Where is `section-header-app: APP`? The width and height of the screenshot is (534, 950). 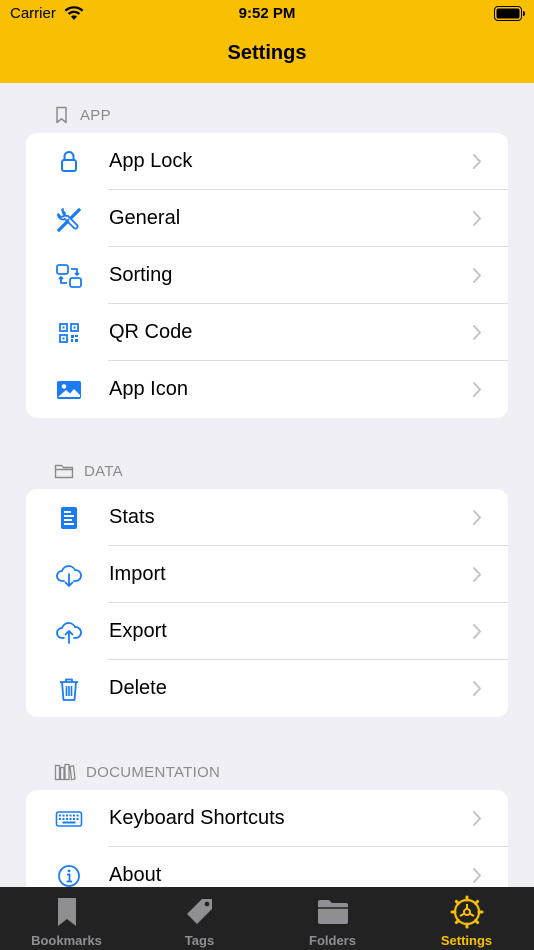 section-header-app: APP is located at coordinates (82, 115).